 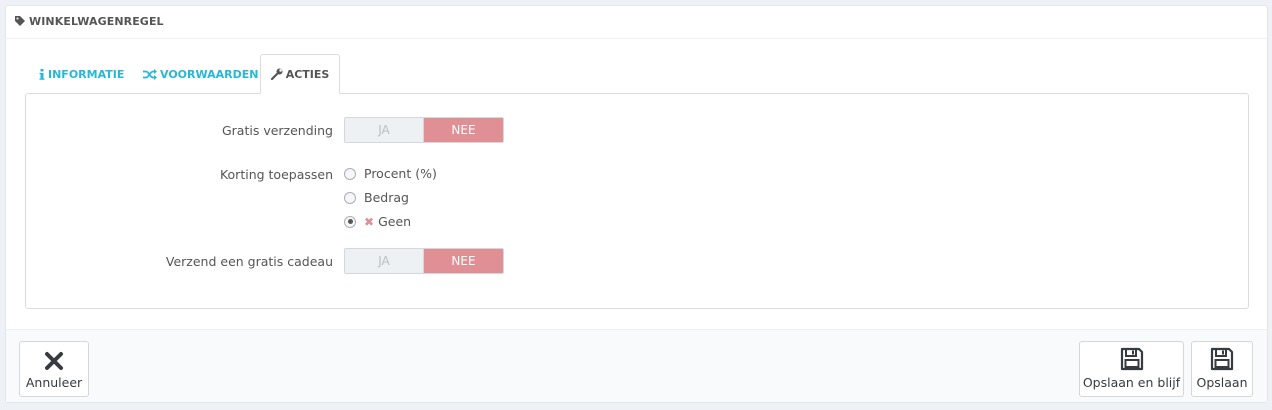 What do you see at coordinates (277, 130) in the screenshot?
I see `free-shipping-label: Gratis verzending` at bounding box center [277, 130].